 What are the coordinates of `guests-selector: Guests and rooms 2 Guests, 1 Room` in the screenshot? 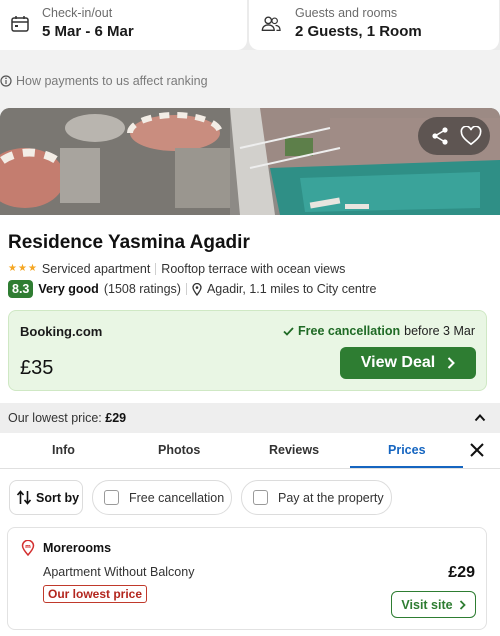 It's located at (374, 25).